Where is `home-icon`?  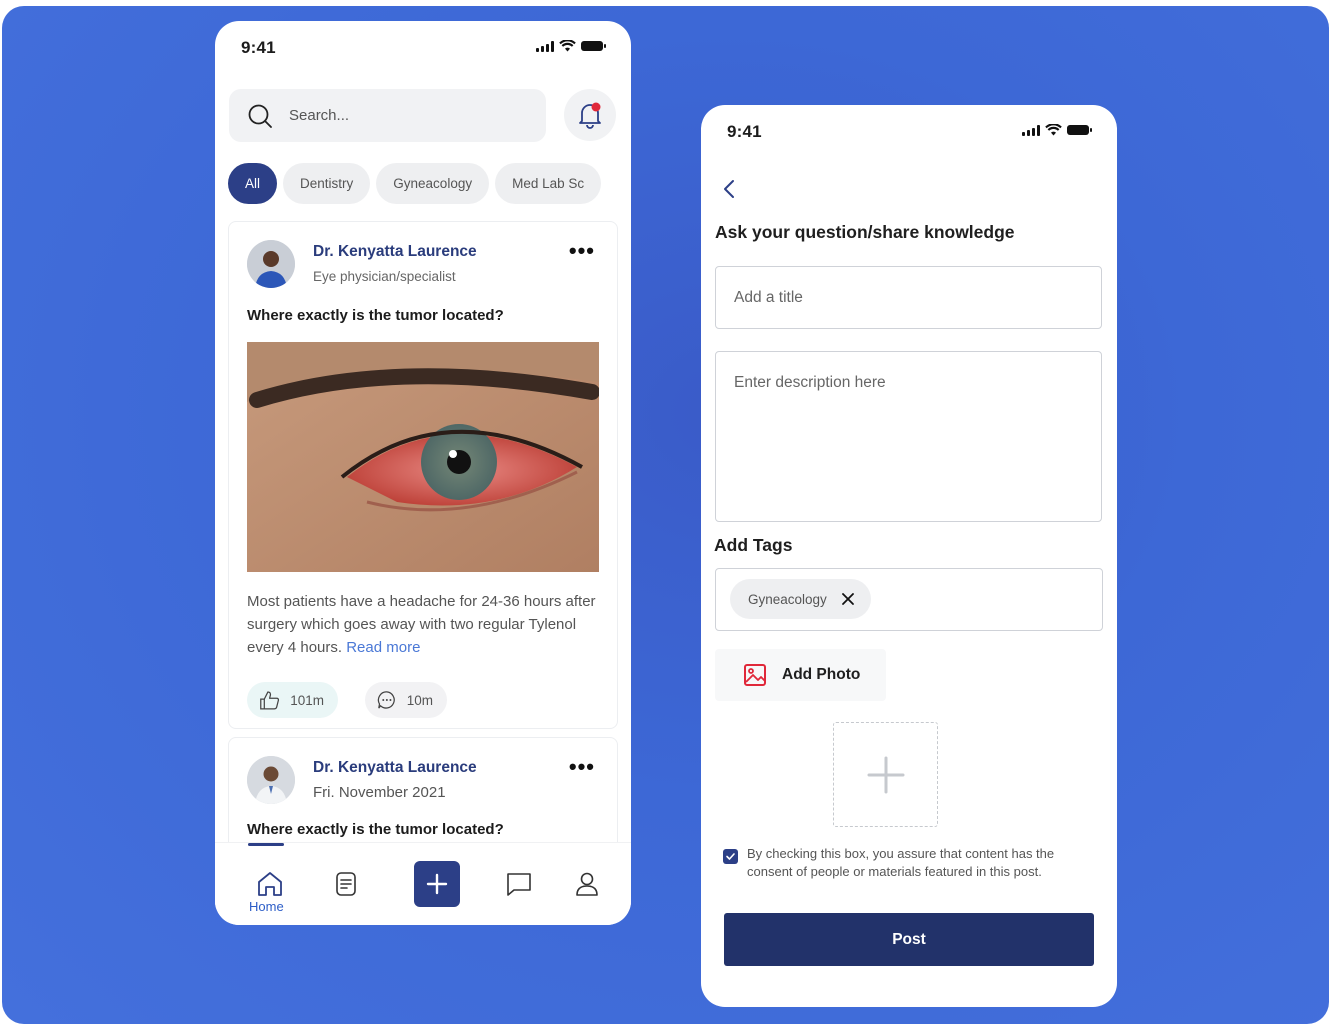 home-icon is located at coordinates (270, 884).